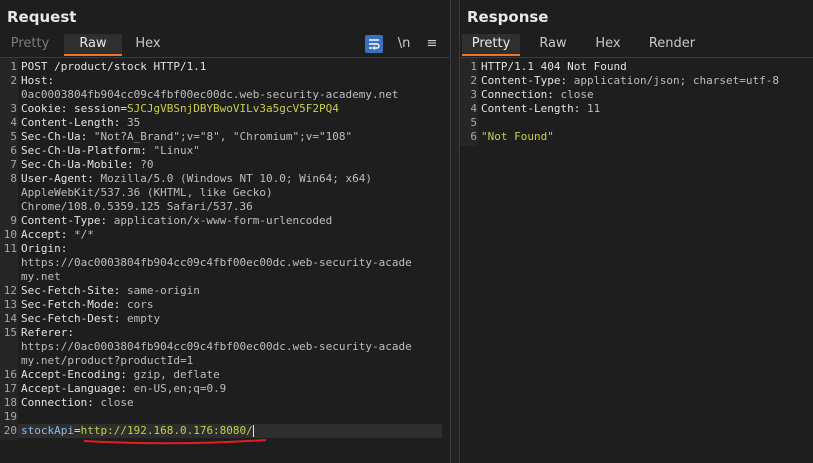 Image resolution: width=813 pixels, height=463 pixels. Describe the element at coordinates (220, 235) in the screenshot. I see `request-line: 10 Accept: */*` at that location.